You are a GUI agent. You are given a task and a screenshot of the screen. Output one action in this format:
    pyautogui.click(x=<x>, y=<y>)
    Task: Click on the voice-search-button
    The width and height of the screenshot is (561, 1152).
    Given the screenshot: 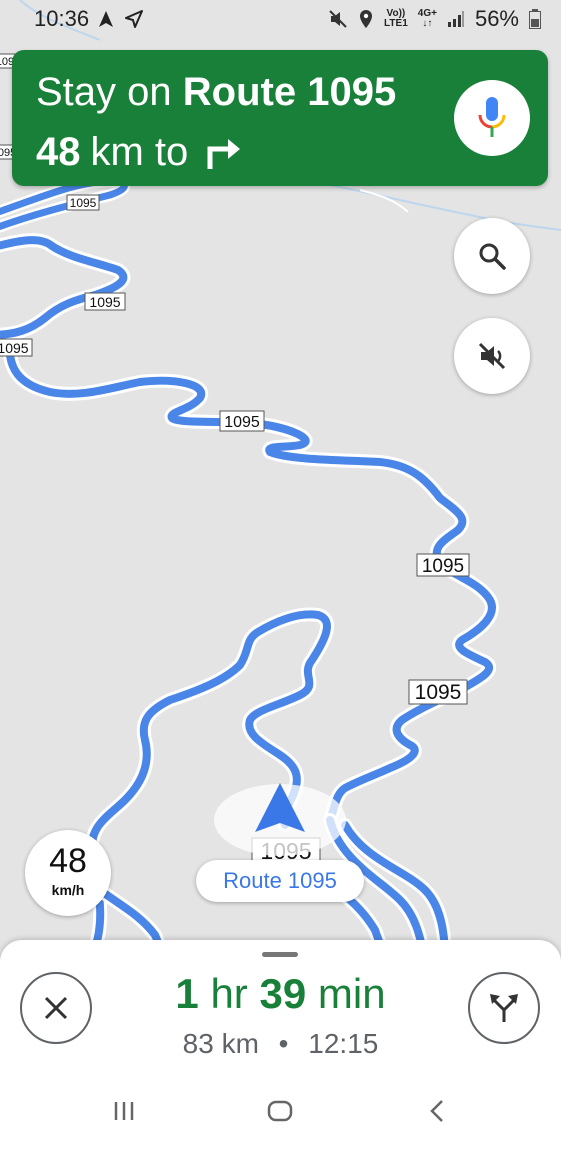 What is the action you would take?
    pyautogui.click(x=492, y=118)
    